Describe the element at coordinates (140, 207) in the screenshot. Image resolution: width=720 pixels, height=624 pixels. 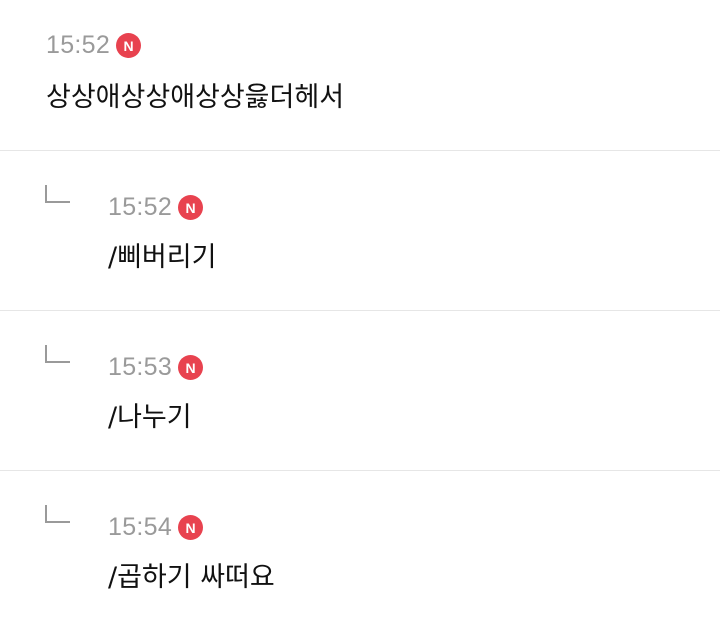
I see `reply-time: 15:52` at that location.